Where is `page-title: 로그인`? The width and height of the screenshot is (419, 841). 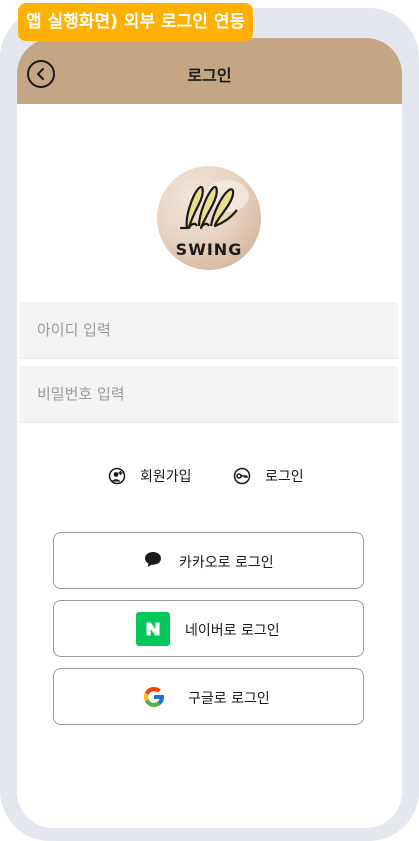
page-title: 로그인 is located at coordinates (209, 75).